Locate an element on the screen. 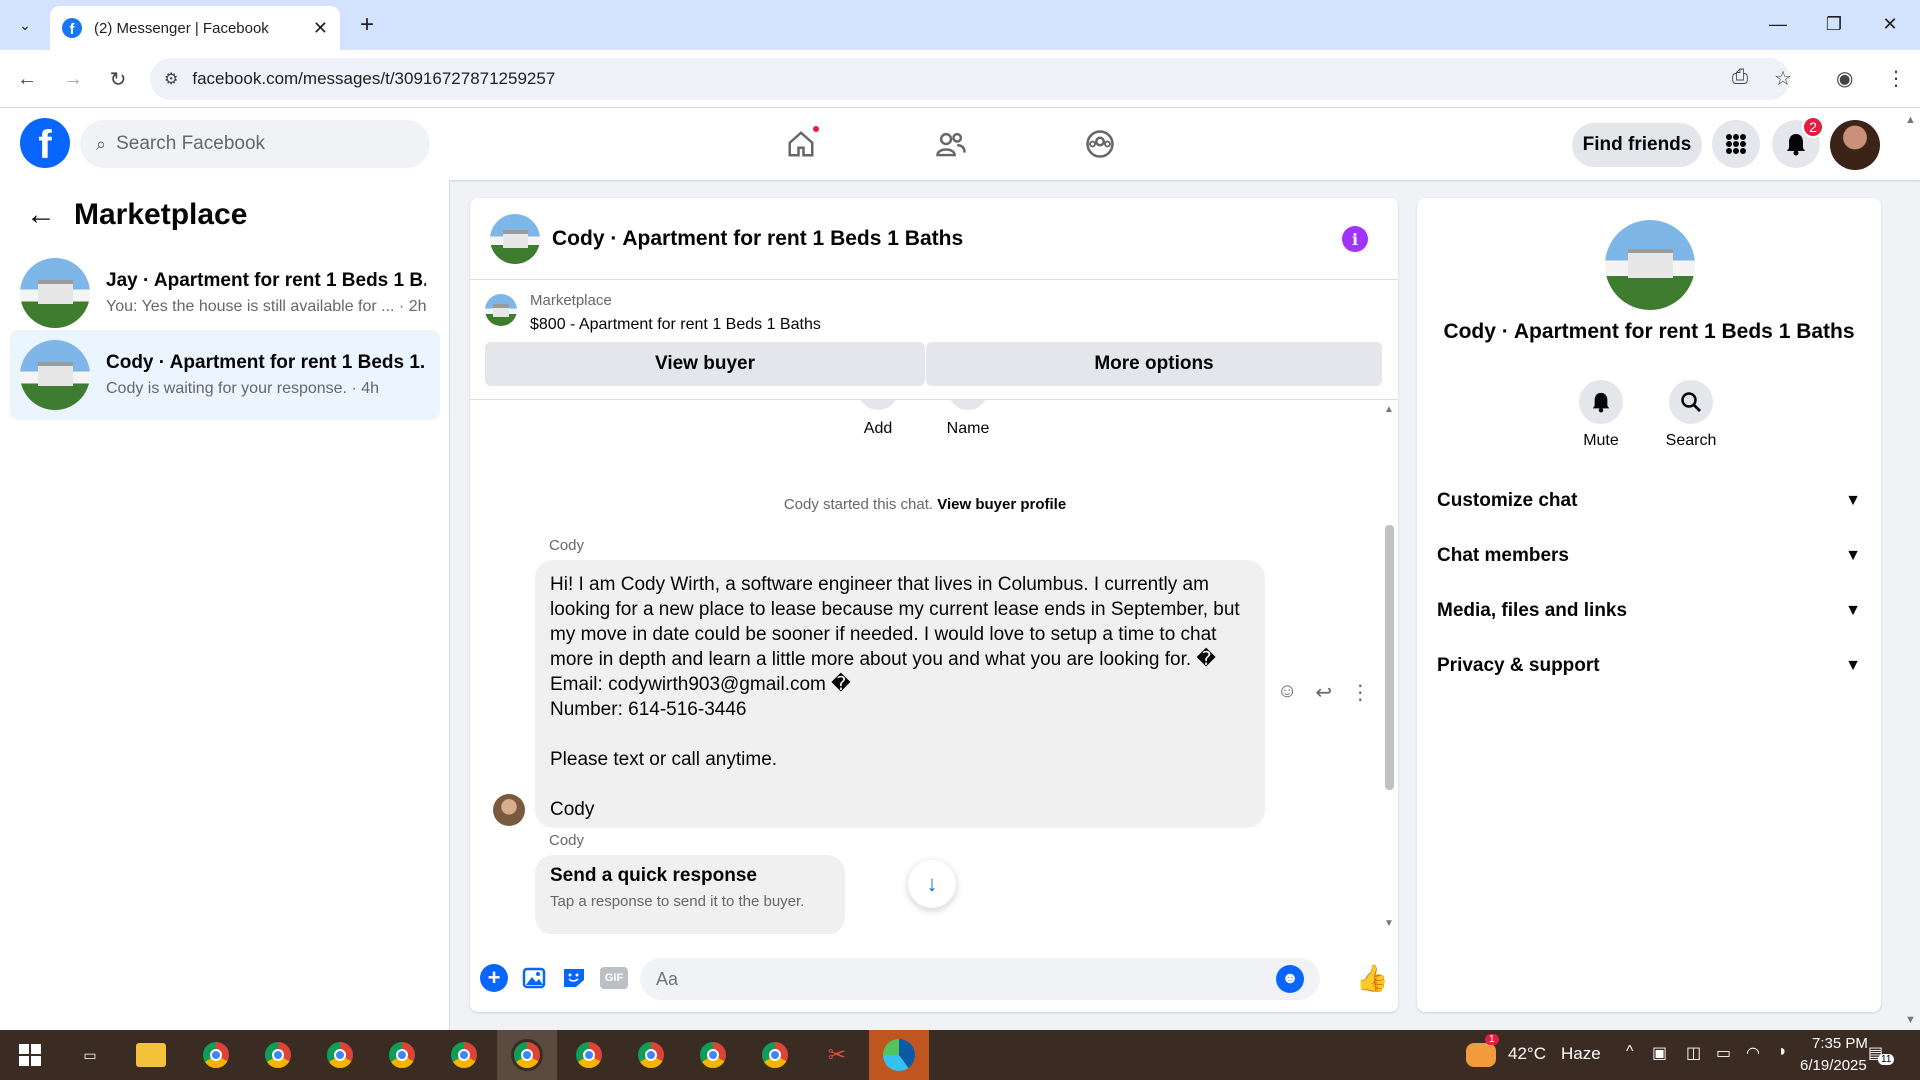 The width and height of the screenshot is (1920, 1080). more-kebab-icon: ⋮ is located at coordinates (1360, 692).